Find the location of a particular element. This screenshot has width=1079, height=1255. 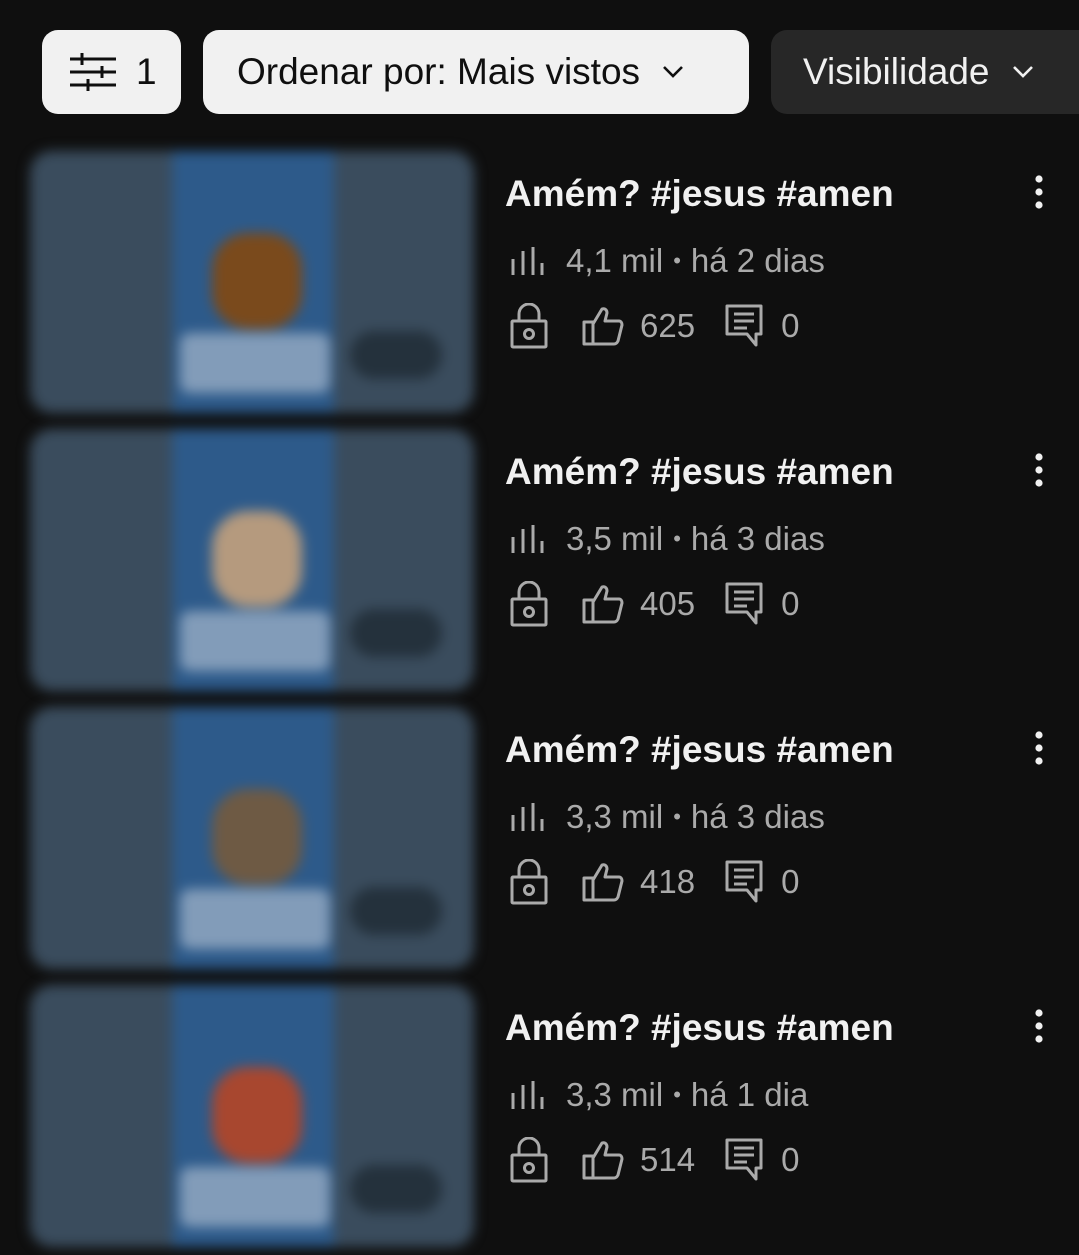

like-count: 625 is located at coordinates (668, 325).